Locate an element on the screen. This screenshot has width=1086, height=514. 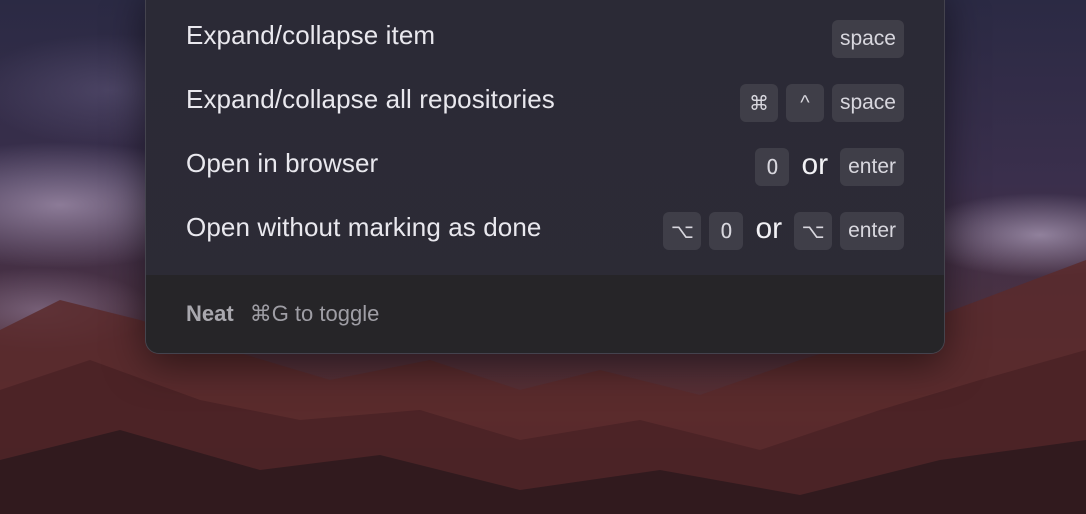
shortcut-label: Open without marking as done is located at coordinates (364, 226).